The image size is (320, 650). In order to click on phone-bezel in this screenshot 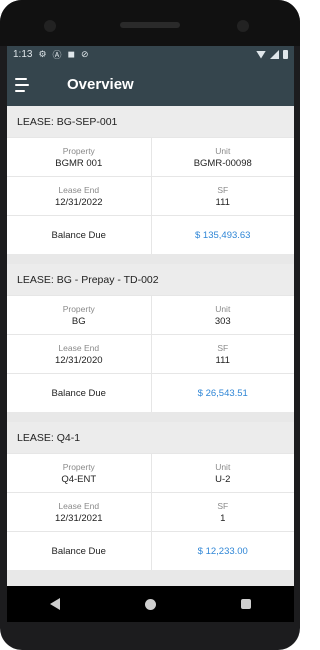, I will do `click(150, 23)`.